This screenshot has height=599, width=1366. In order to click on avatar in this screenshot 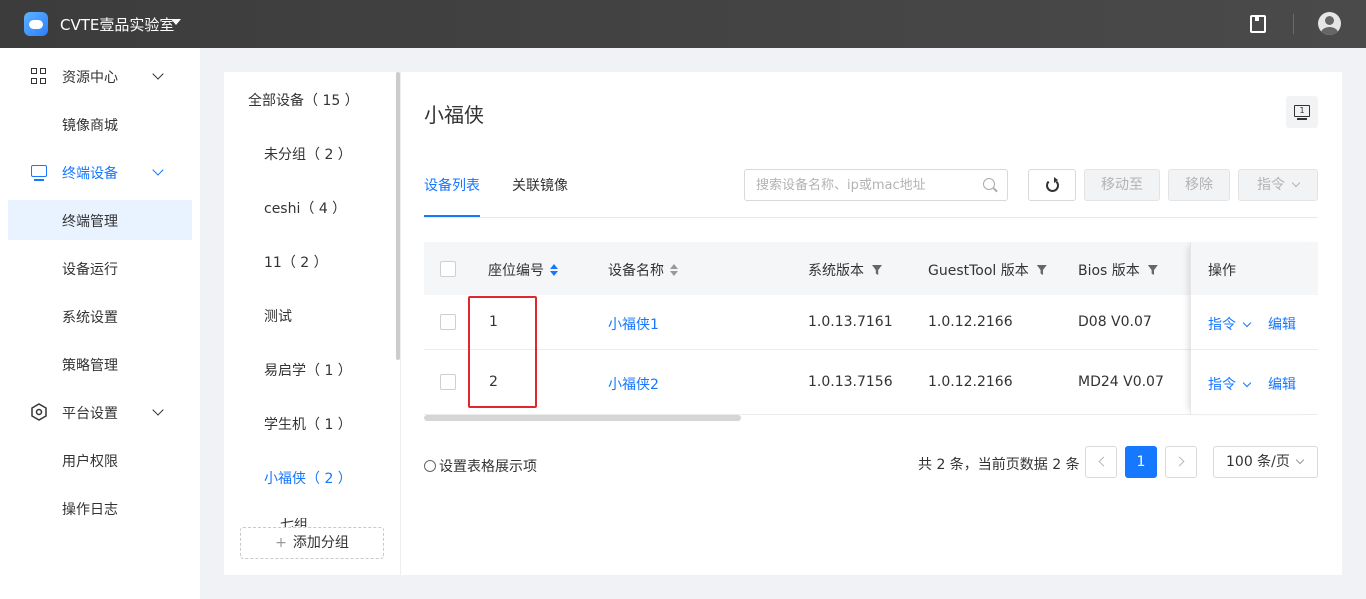, I will do `click(1329, 23)`.